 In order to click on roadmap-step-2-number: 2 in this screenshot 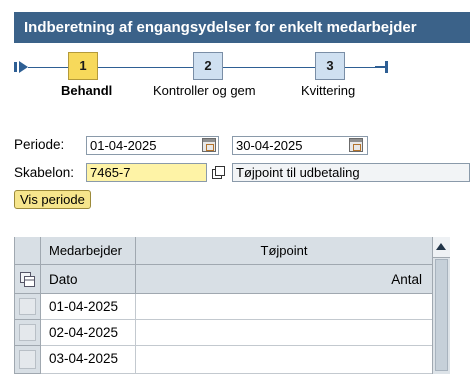, I will do `click(208, 65)`.